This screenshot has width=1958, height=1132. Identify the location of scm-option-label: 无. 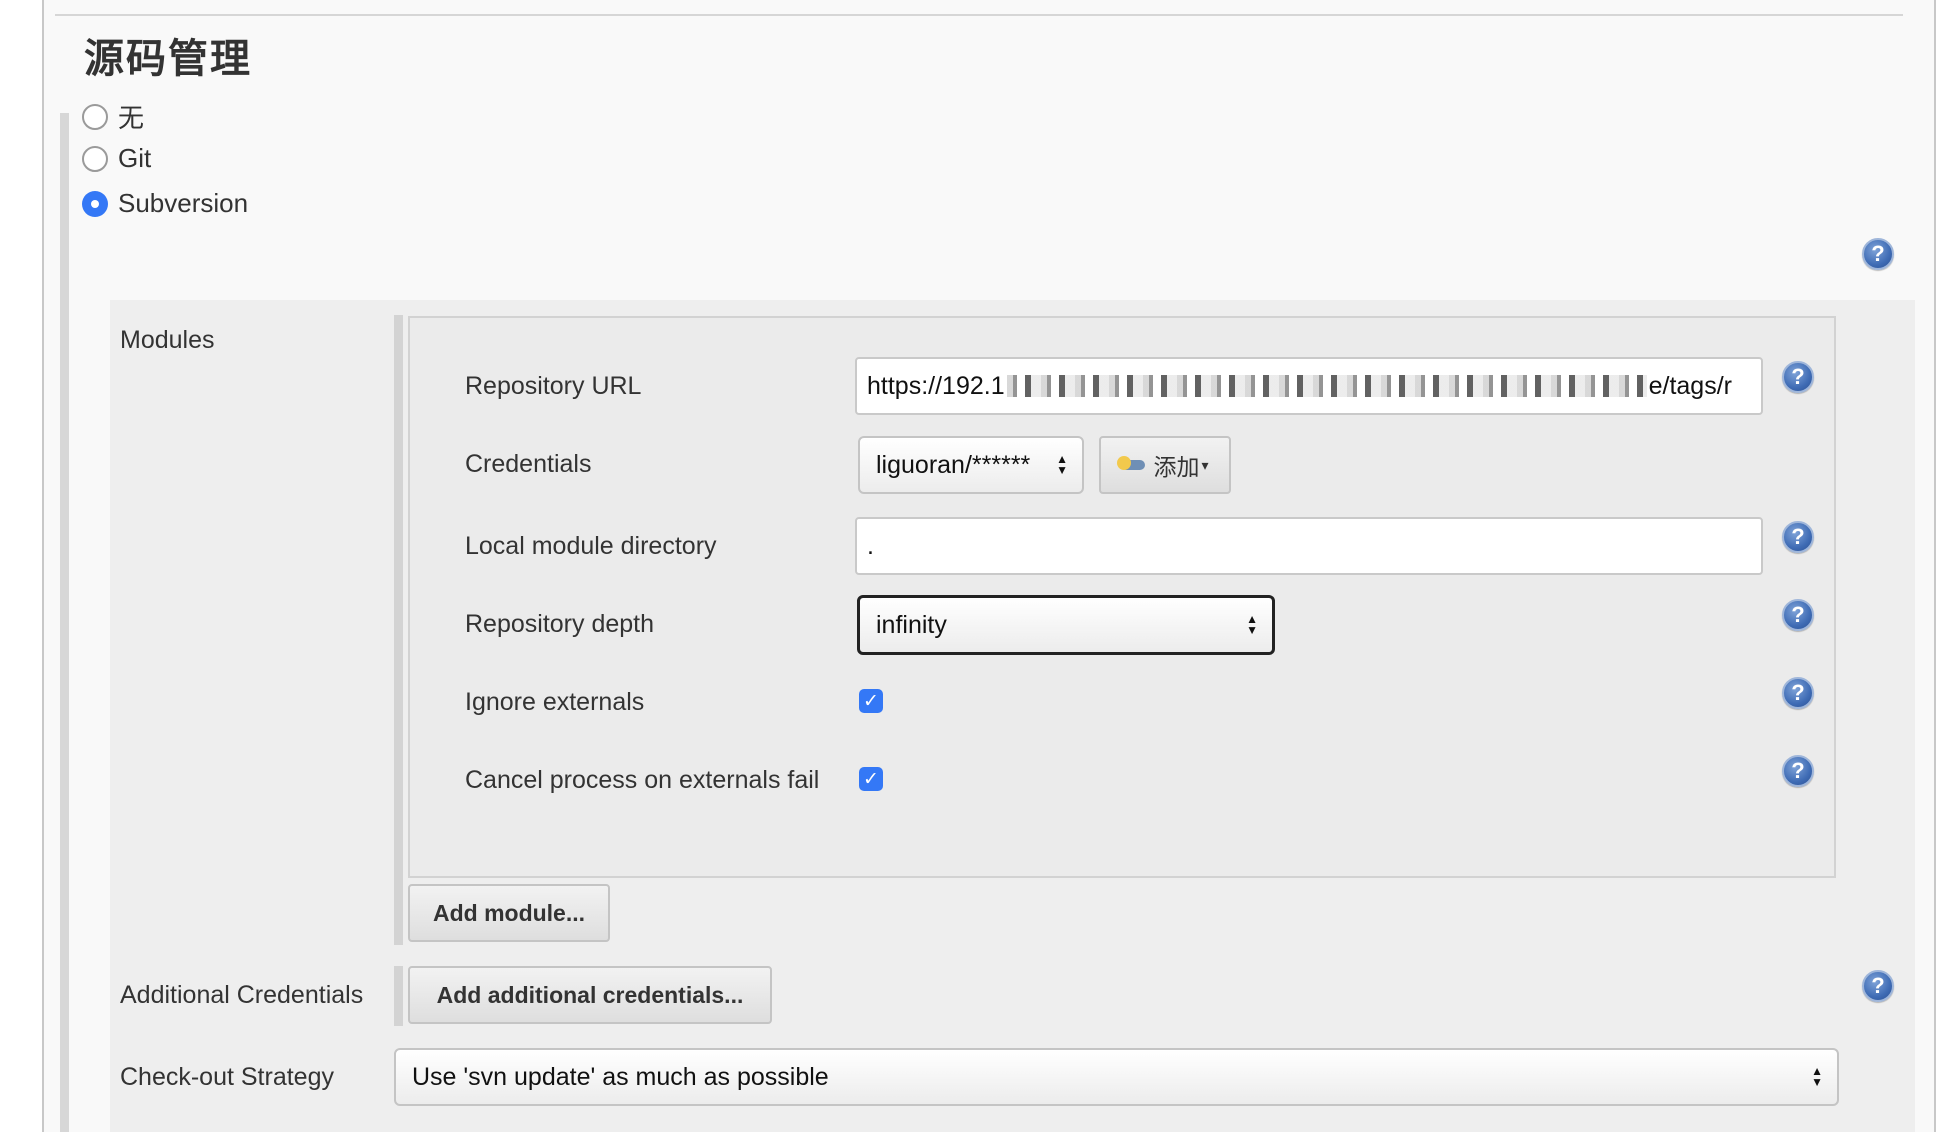
(131, 118).